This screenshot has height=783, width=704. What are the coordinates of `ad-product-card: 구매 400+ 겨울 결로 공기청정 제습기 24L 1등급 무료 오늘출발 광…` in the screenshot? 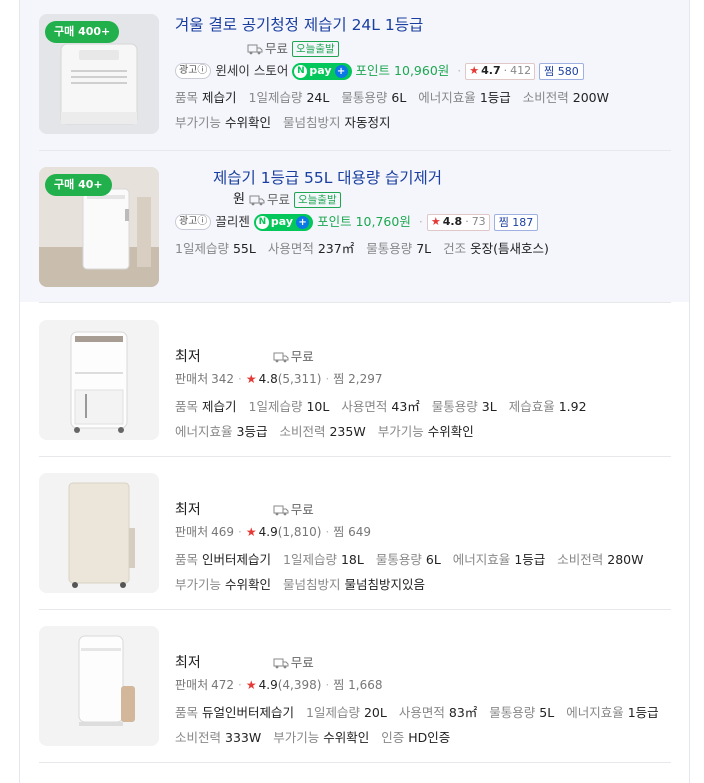 It's located at (355, 79).